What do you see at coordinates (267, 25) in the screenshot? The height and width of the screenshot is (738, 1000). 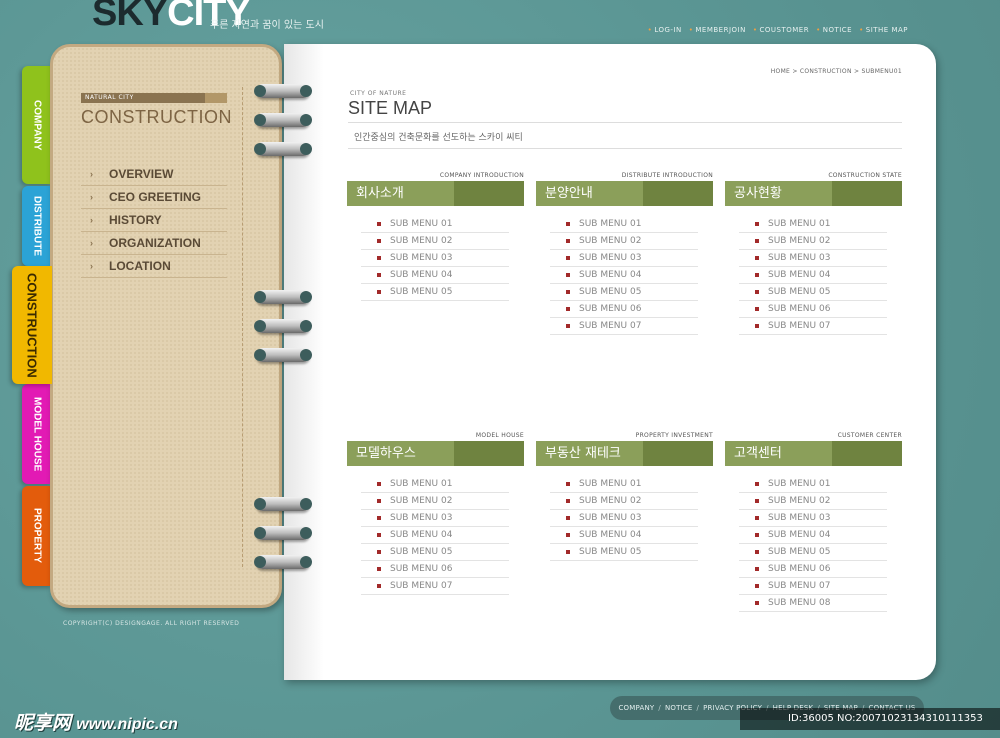 I see `tagline: 푸른 자연과 꿈이 있는 도시` at bounding box center [267, 25].